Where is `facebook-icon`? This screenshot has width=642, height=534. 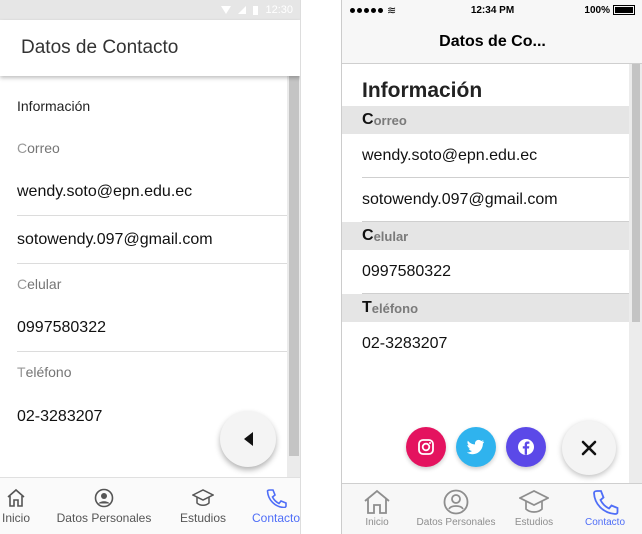
facebook-icon is located at coordinates (526, 447).